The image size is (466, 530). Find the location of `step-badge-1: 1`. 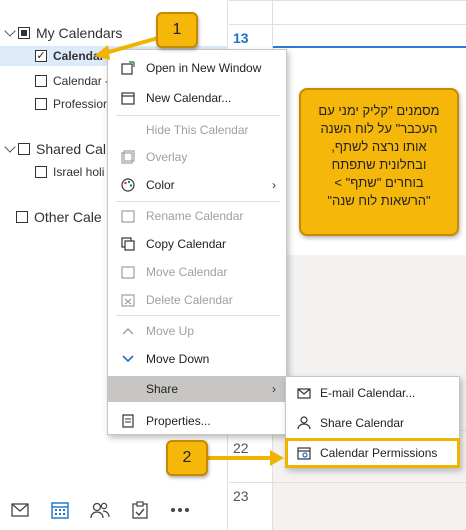

step-badge-1: 1 is located at coordinates (177, 30).